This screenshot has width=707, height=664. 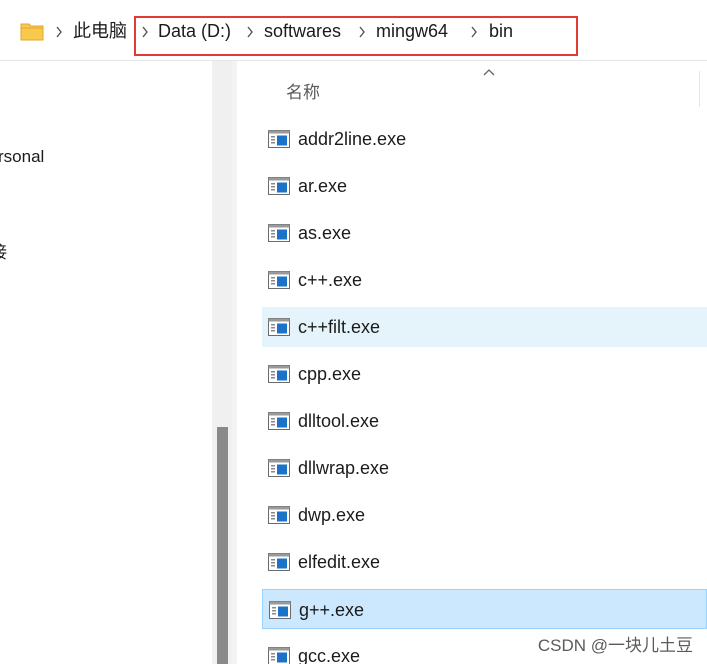 What do you see at coordinates (344, 468) in the screenshot?
I see `file-name: dllwrap.exe` at bounding box center [344, 468].